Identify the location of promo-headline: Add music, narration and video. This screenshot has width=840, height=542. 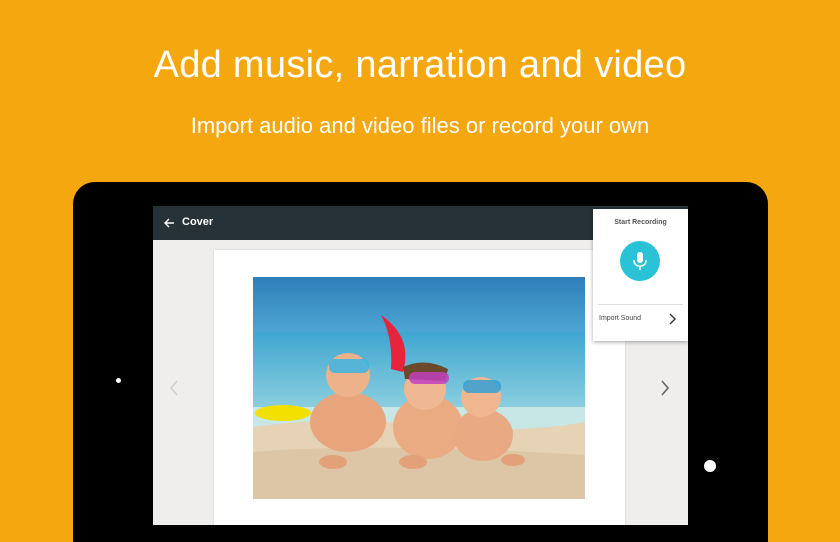
(420, 65).